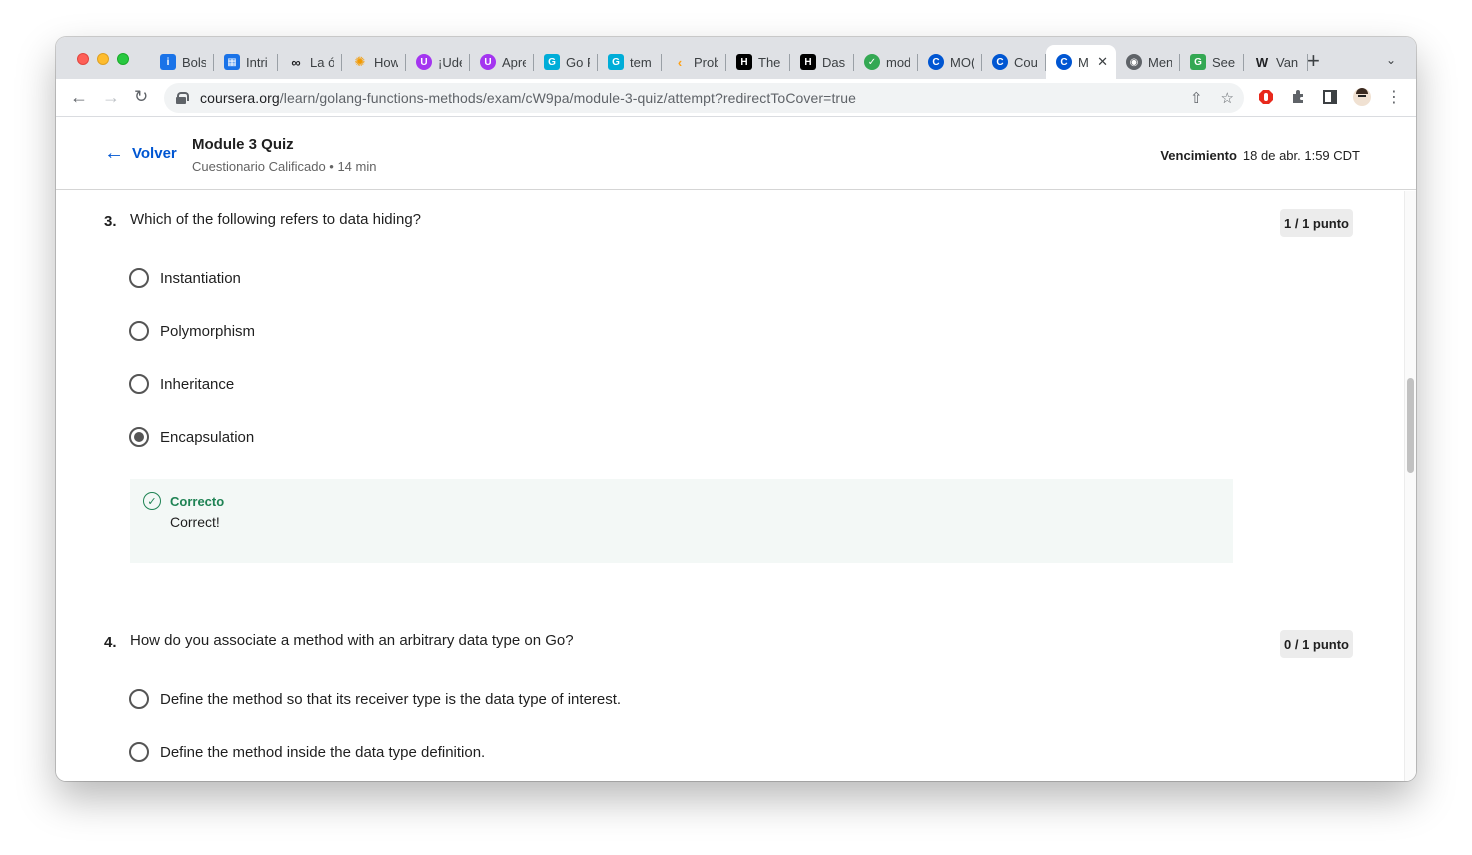 The height and width of the screenshot is (855, 1472). I want to click on browser-tab: ◉ Men, so click(1148, 62).